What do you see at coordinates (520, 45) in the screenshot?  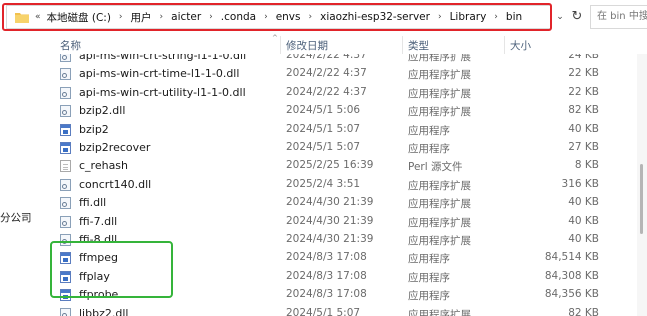 I see `column-header-size: 大小` at bounding box center [520, 45].